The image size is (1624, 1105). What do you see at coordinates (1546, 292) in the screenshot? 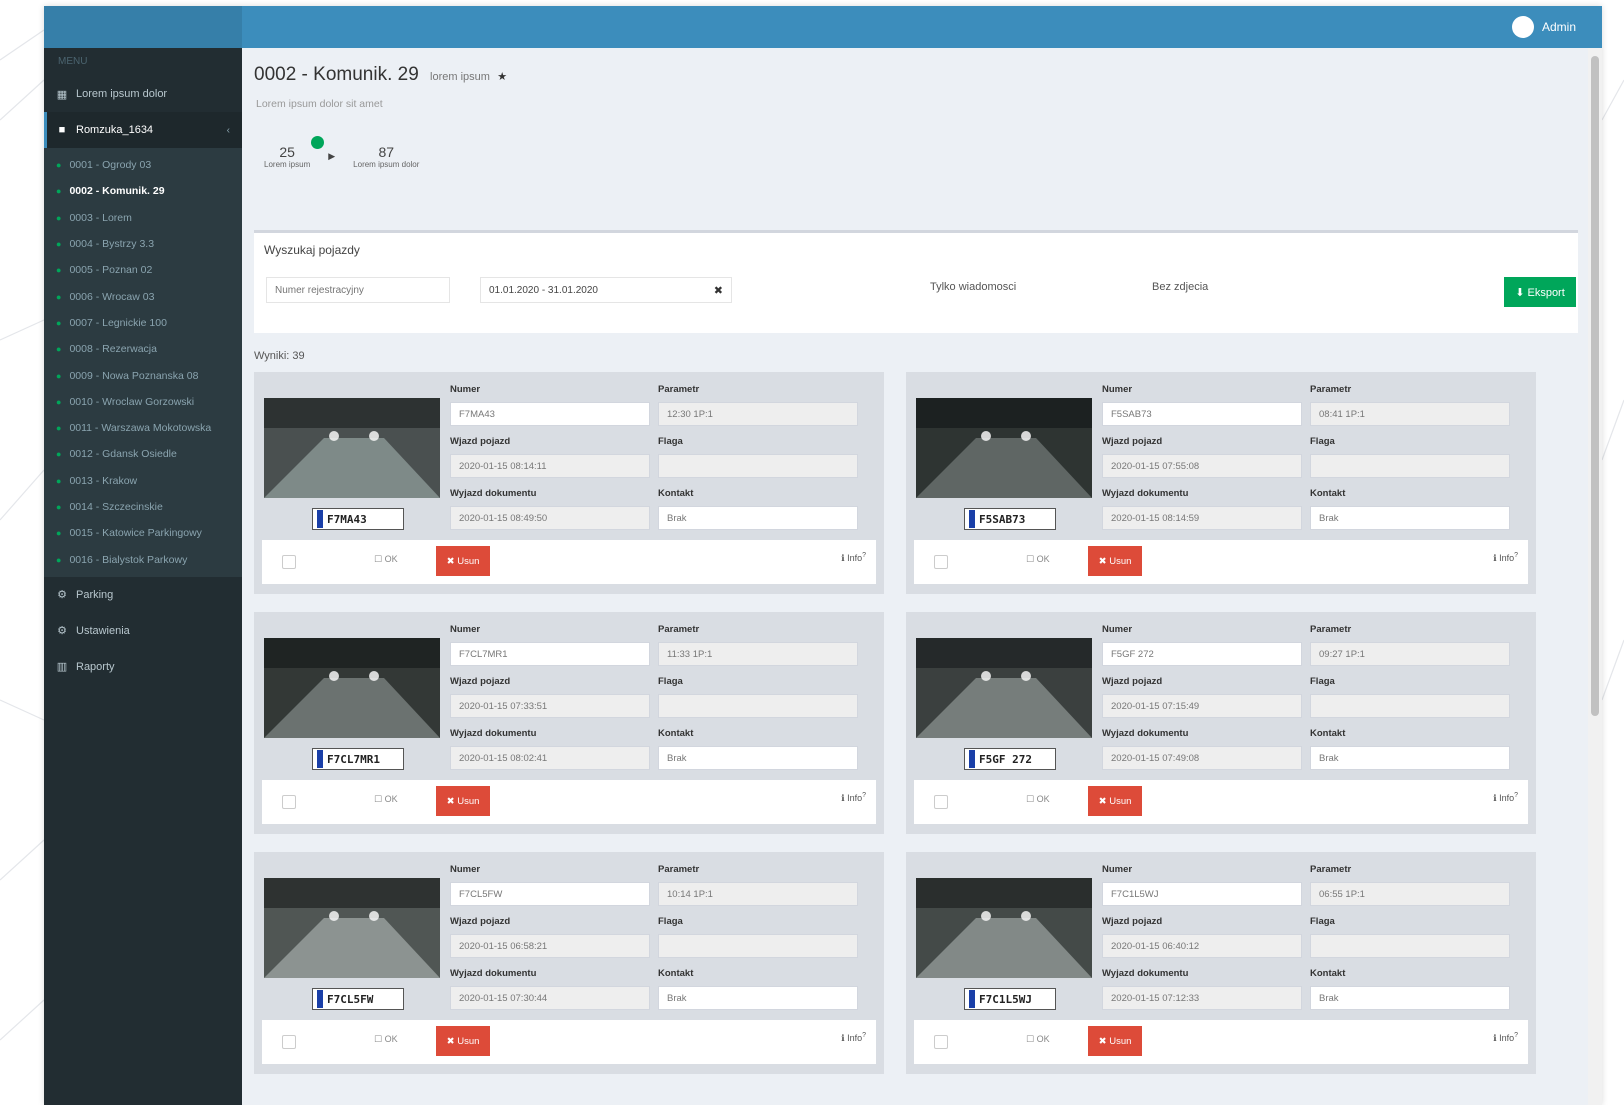
I see `export-label: Eksport` at bounding box center [1546, 292].